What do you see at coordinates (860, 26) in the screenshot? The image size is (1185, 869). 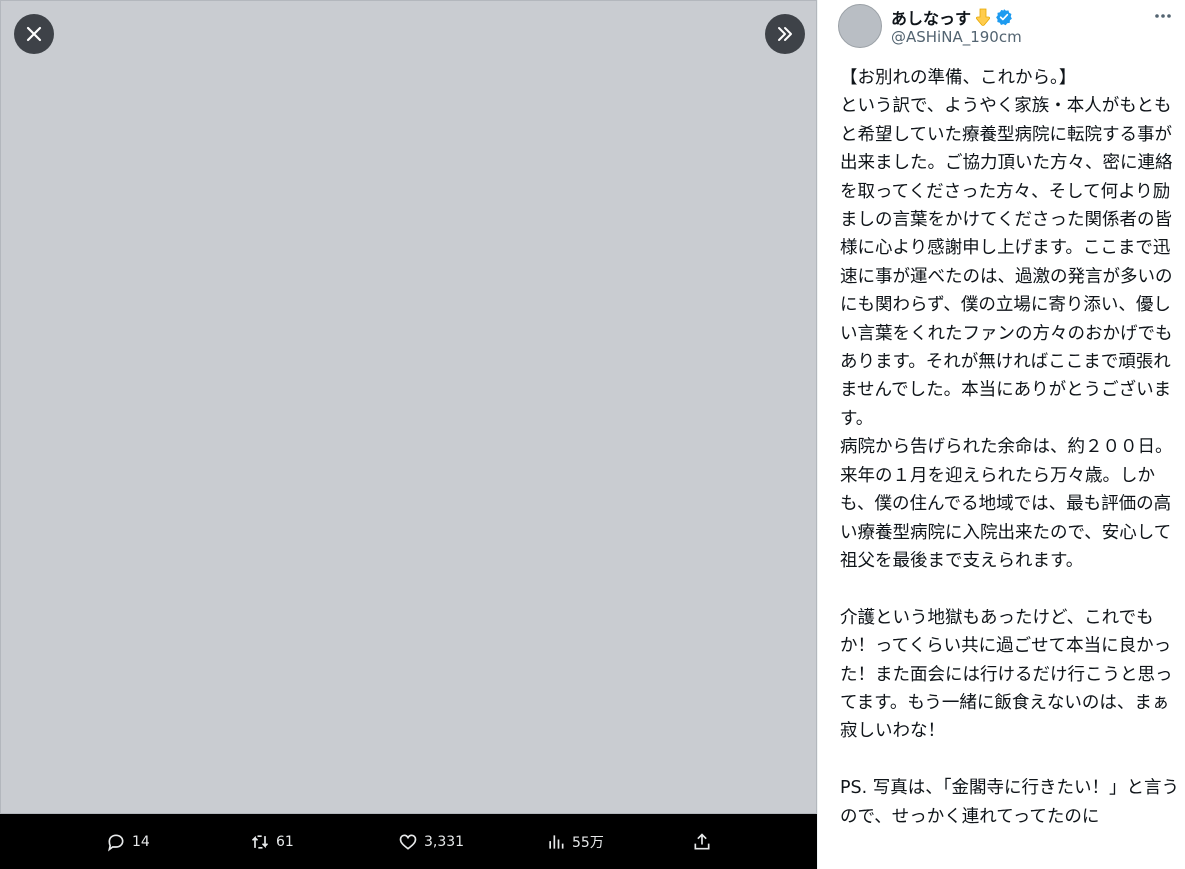 I see `avatar` at bounding box center [860, 26].